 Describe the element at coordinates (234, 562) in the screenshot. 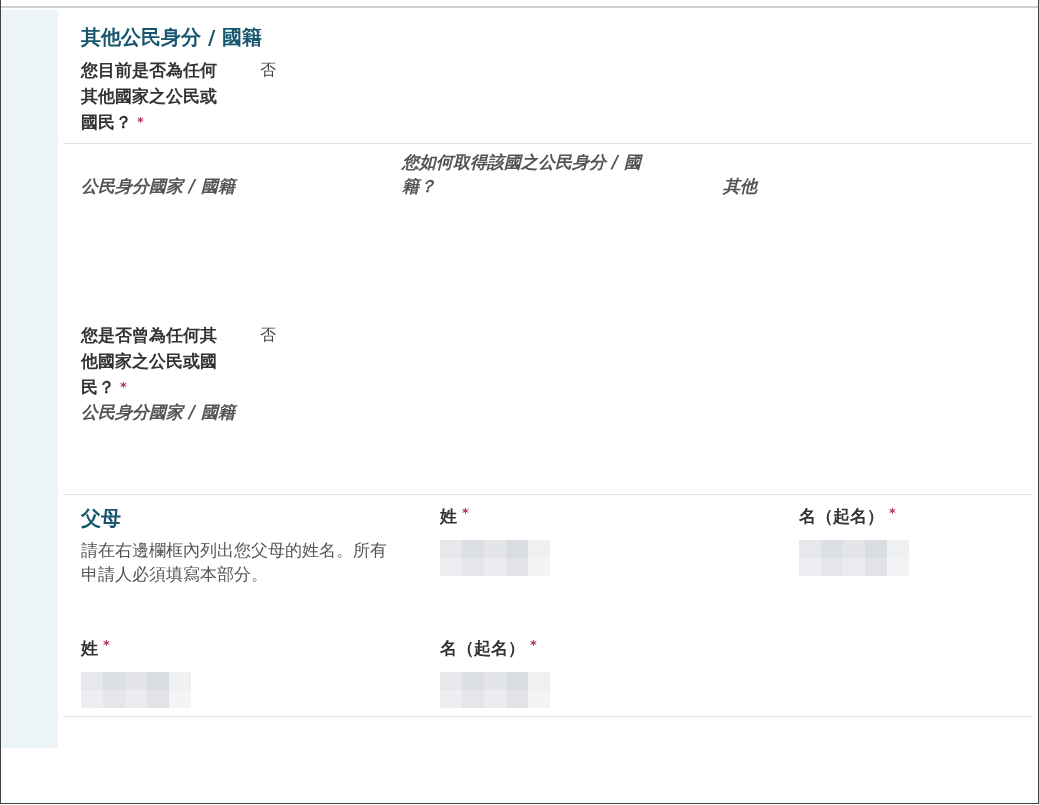

I see `section-description: 請在右邊欄框內列出您父母的姓名。所有申請人必須填寫本部分。` at that location.